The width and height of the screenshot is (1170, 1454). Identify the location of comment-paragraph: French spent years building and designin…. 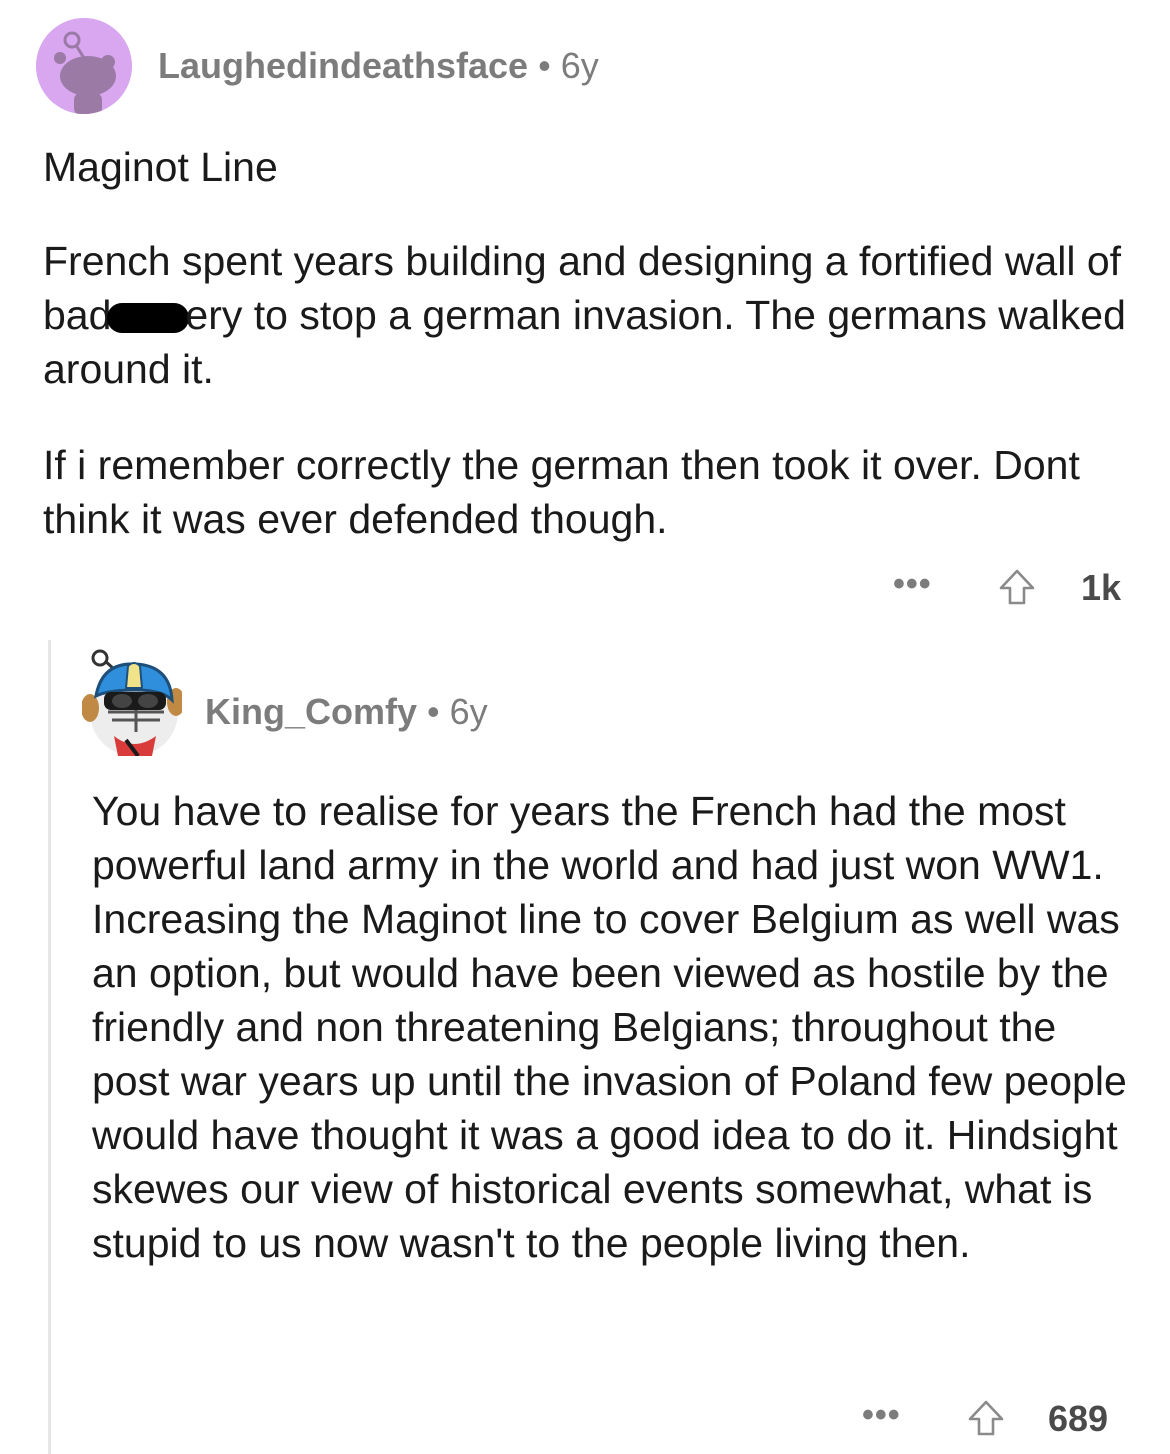
(593, 315).